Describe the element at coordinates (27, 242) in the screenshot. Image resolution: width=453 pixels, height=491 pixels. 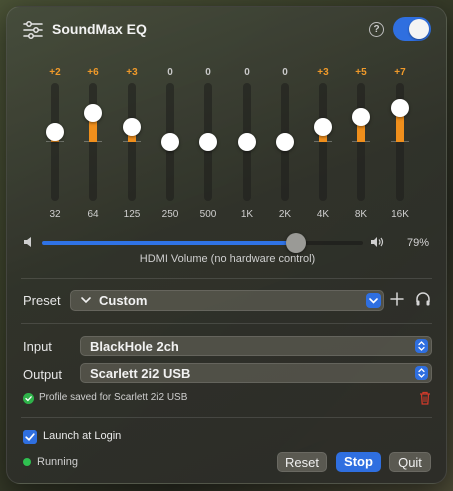
I see `speaker-low-icon` at that location.